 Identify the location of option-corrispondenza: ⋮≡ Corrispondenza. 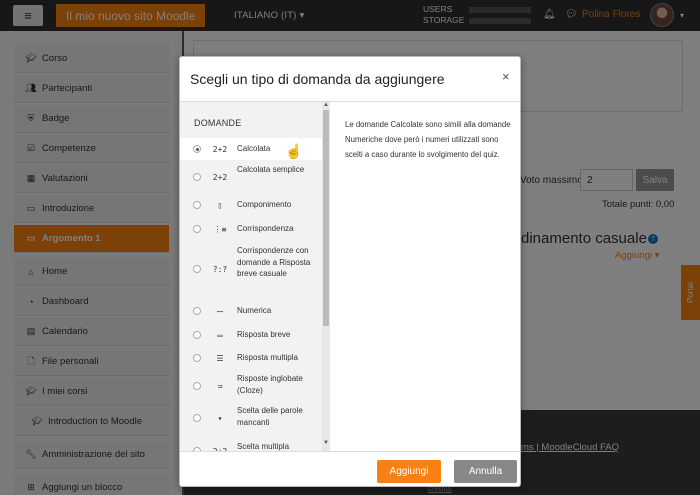
(251, 229).